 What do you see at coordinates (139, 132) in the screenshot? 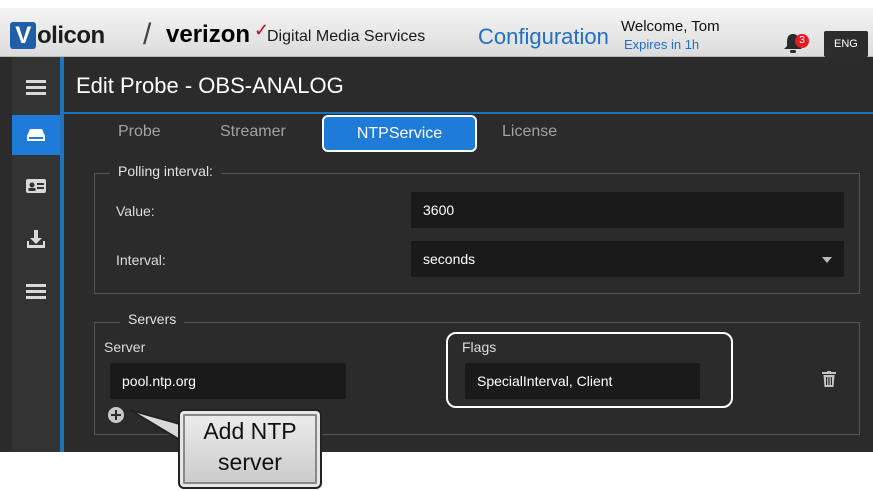
I see `tab-probe: Probe` at bounding box center [139, 132].